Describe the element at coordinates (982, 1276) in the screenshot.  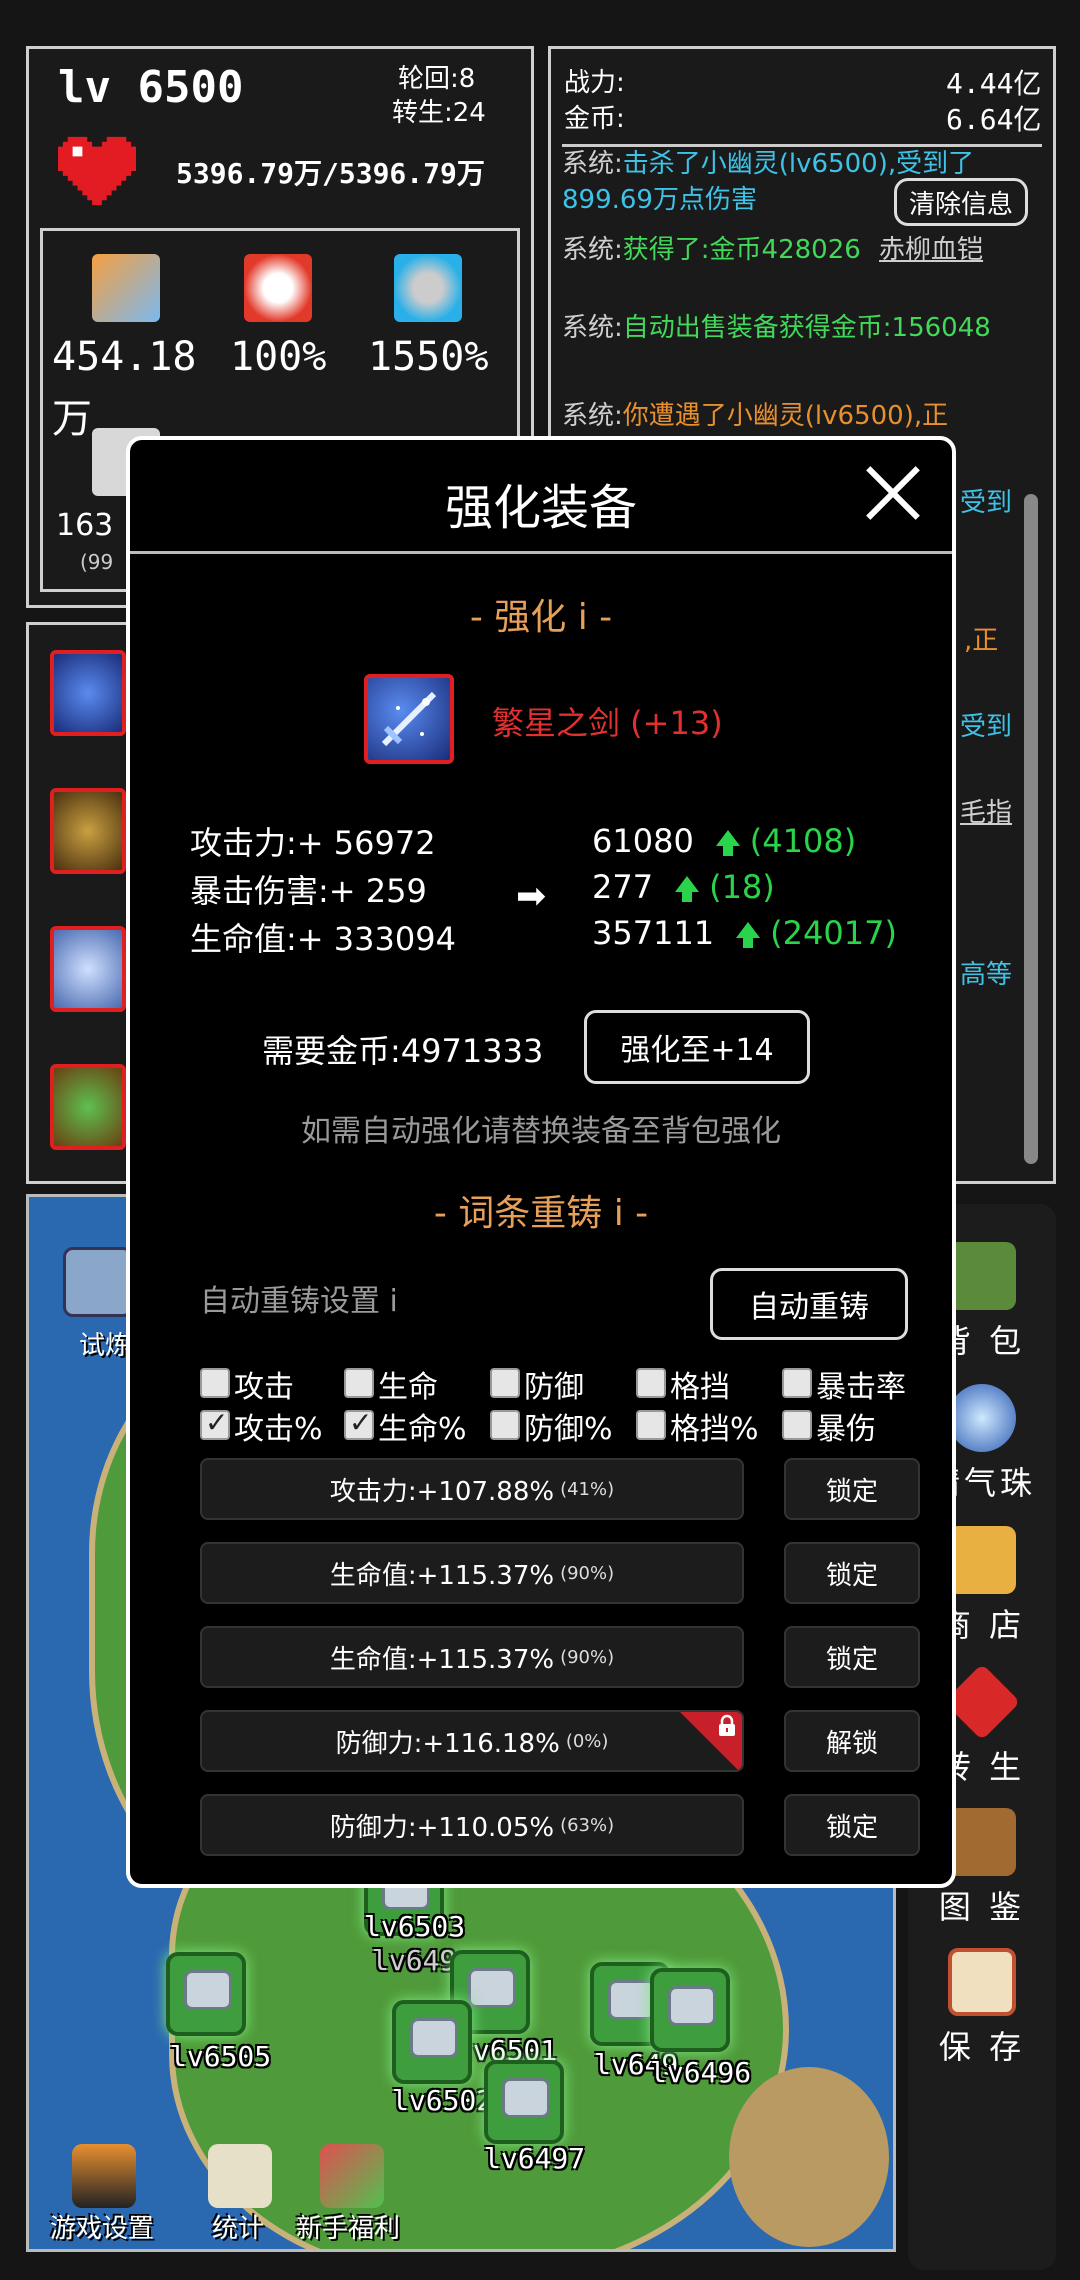
I see `backpack-icon` at that location.